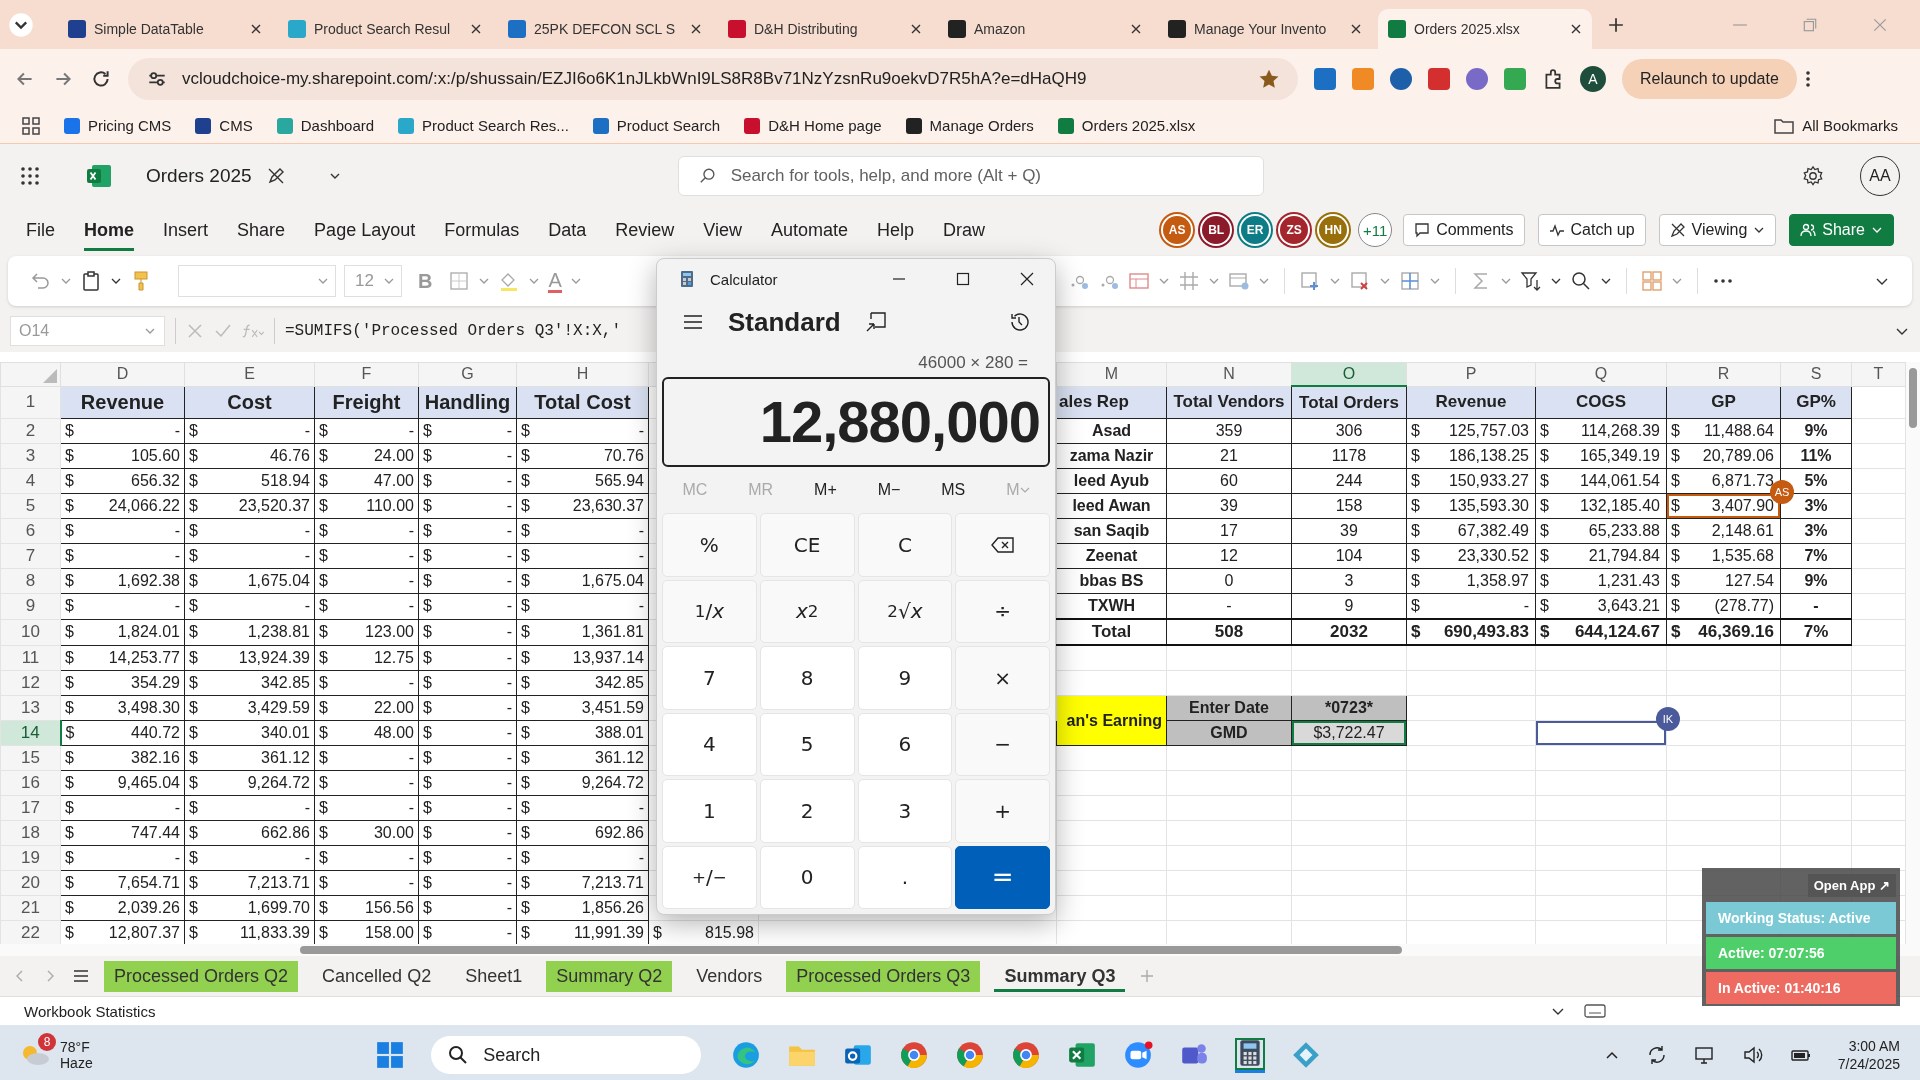 The image size is (1920, 1080). What do you see at coordinates (1177, 230) in the screenshot?
I see `collaborator-avatar: AS` at bounding box center [1177, 230].